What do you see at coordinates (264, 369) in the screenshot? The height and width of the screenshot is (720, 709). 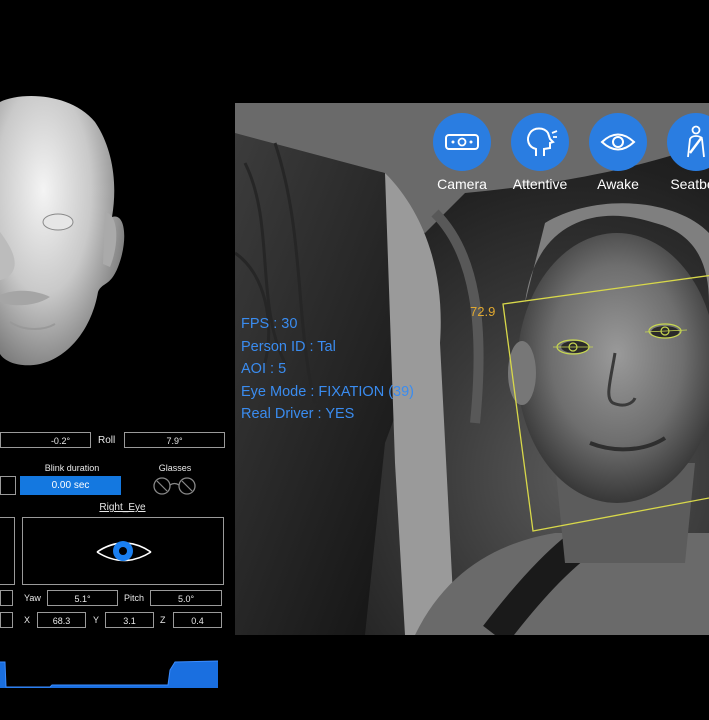 I see `aoi-text: AOI : 5` at bounding box center [264, 369].